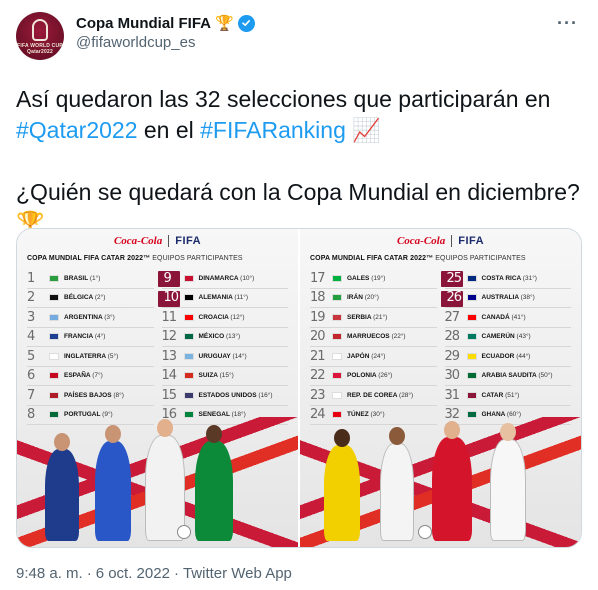  What do you see at coordinates (505, 279) in the screenshot?
I see `team-row: 25 COSTA RICA (31°)` at bounding box center [505, 279].